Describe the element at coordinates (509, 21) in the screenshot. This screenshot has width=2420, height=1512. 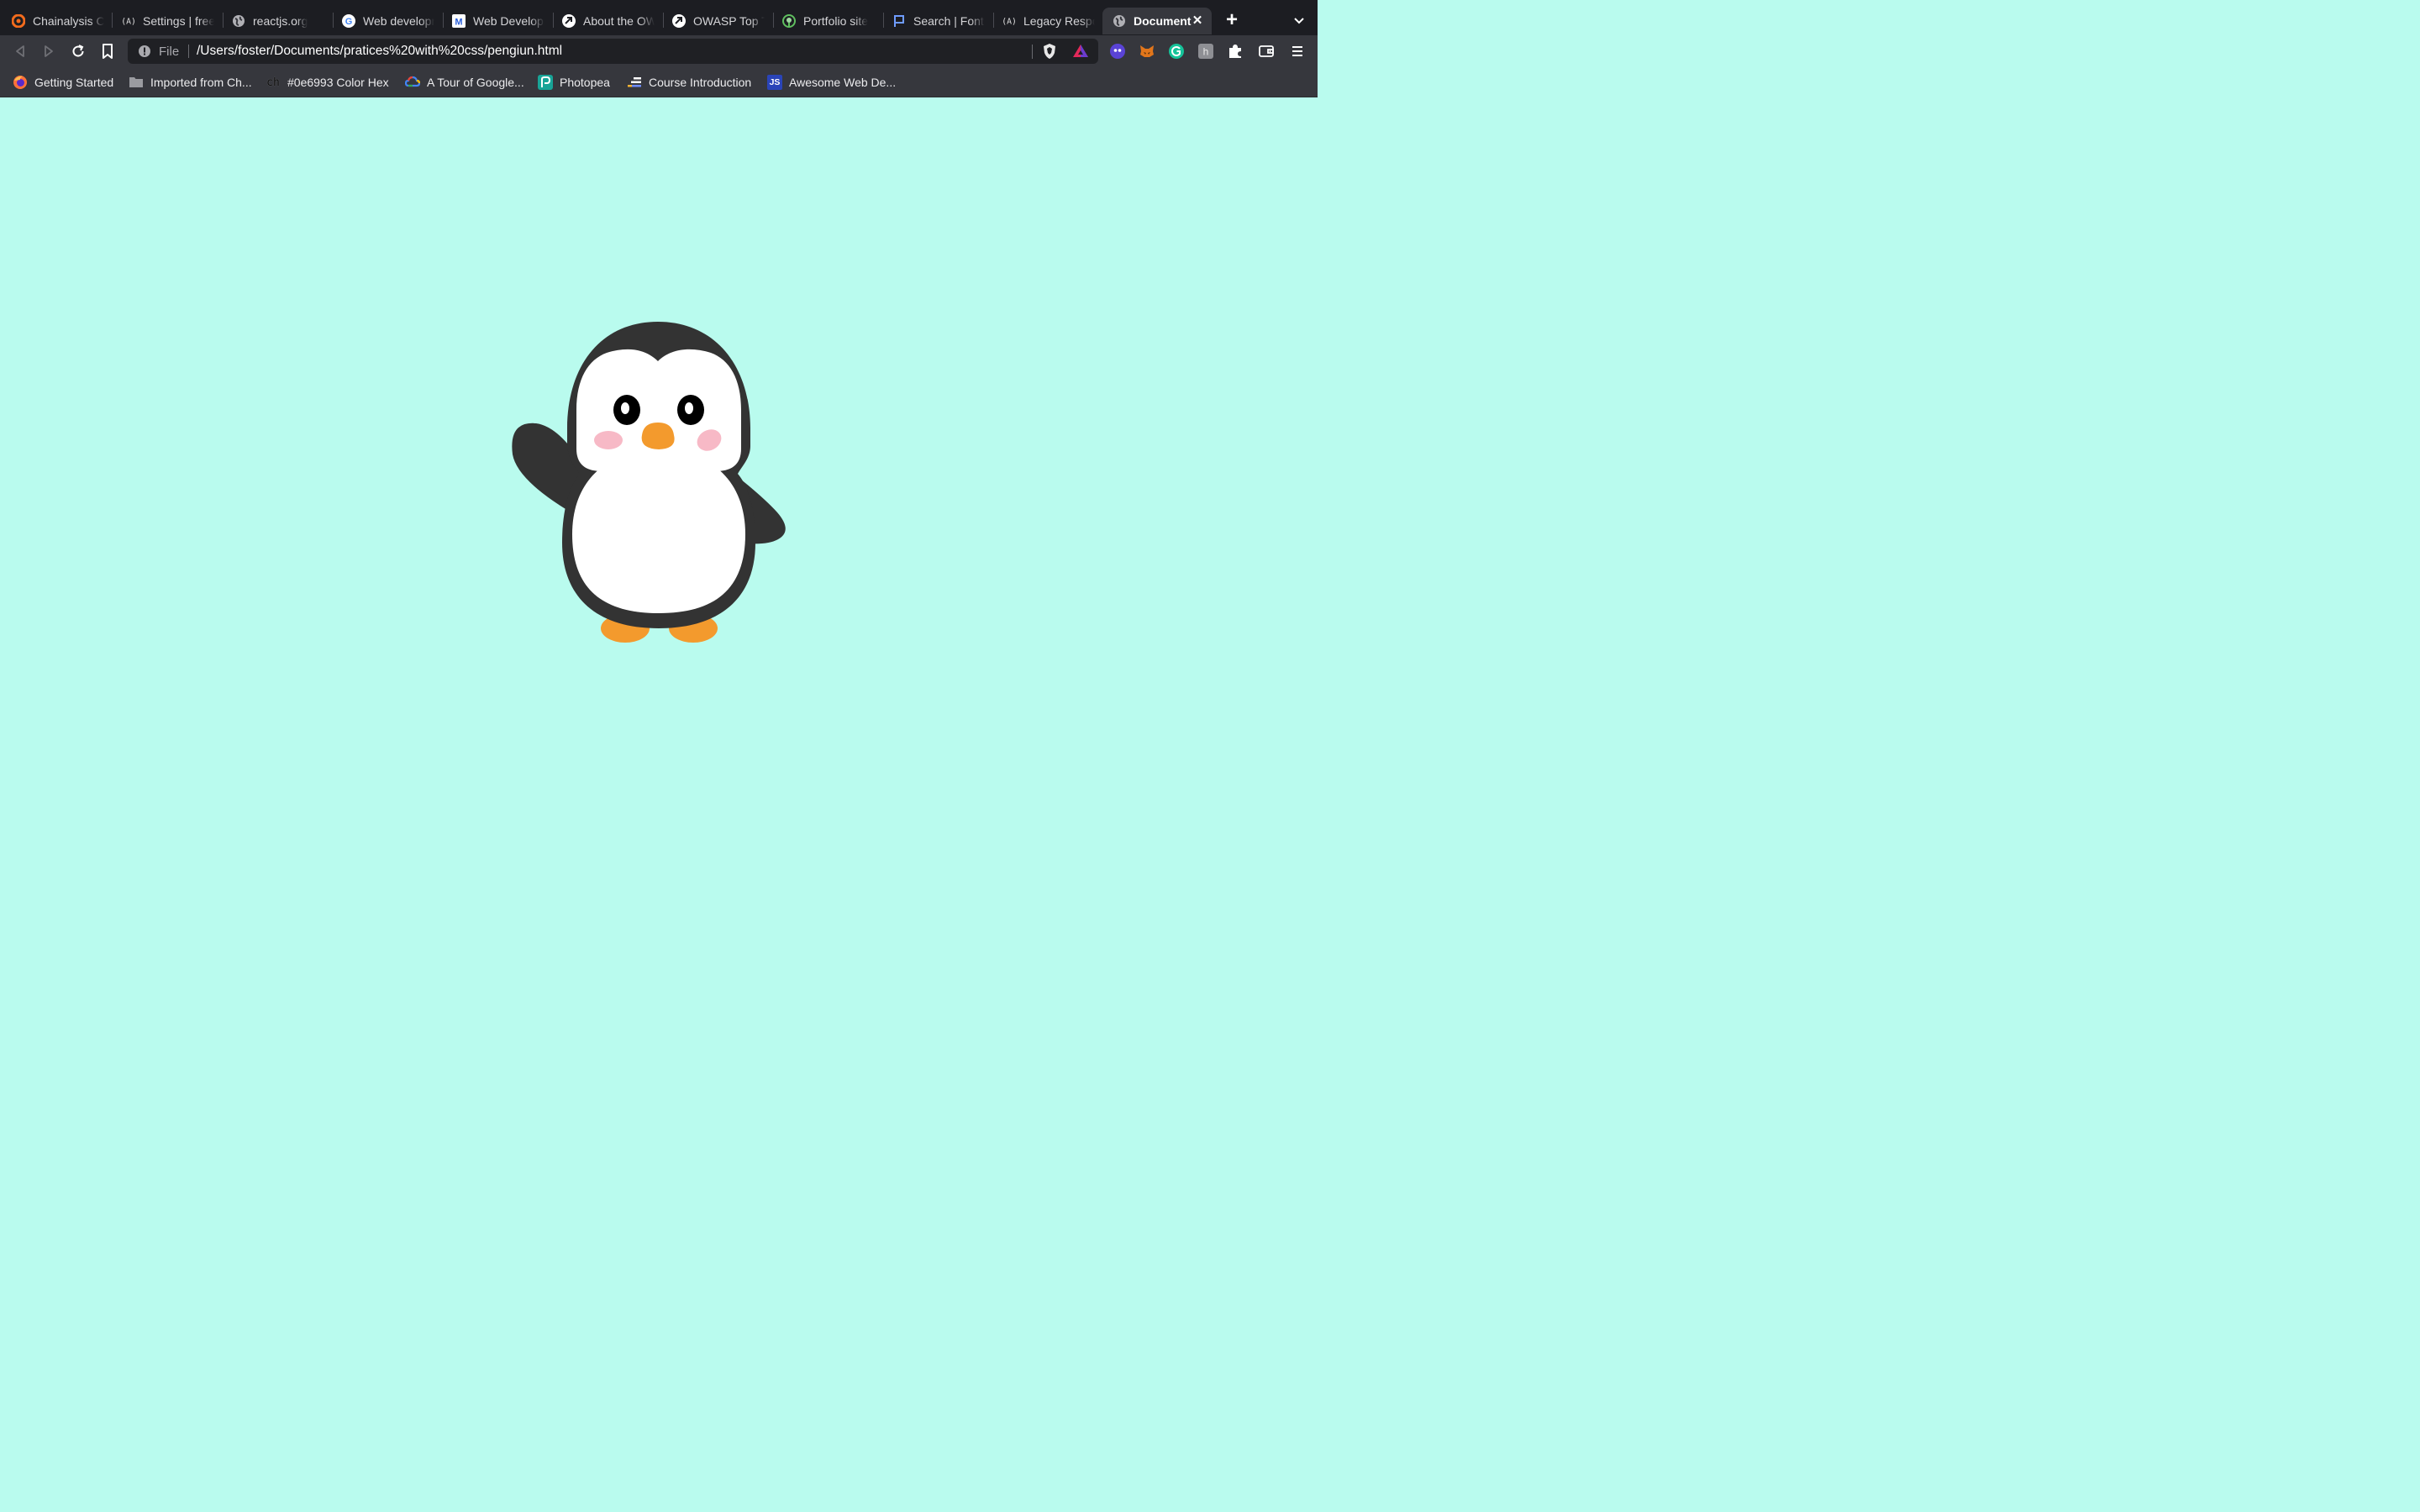
I see `tab-label: Web Developm` at that location.